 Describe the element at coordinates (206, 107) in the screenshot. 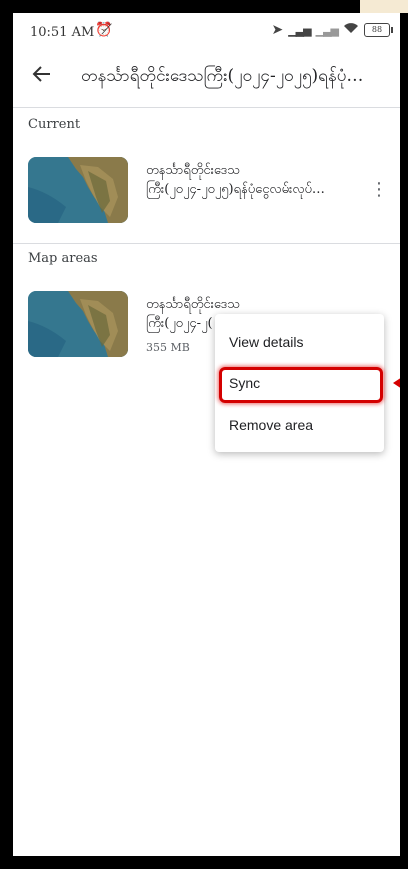

I see `header-divider` at that location.